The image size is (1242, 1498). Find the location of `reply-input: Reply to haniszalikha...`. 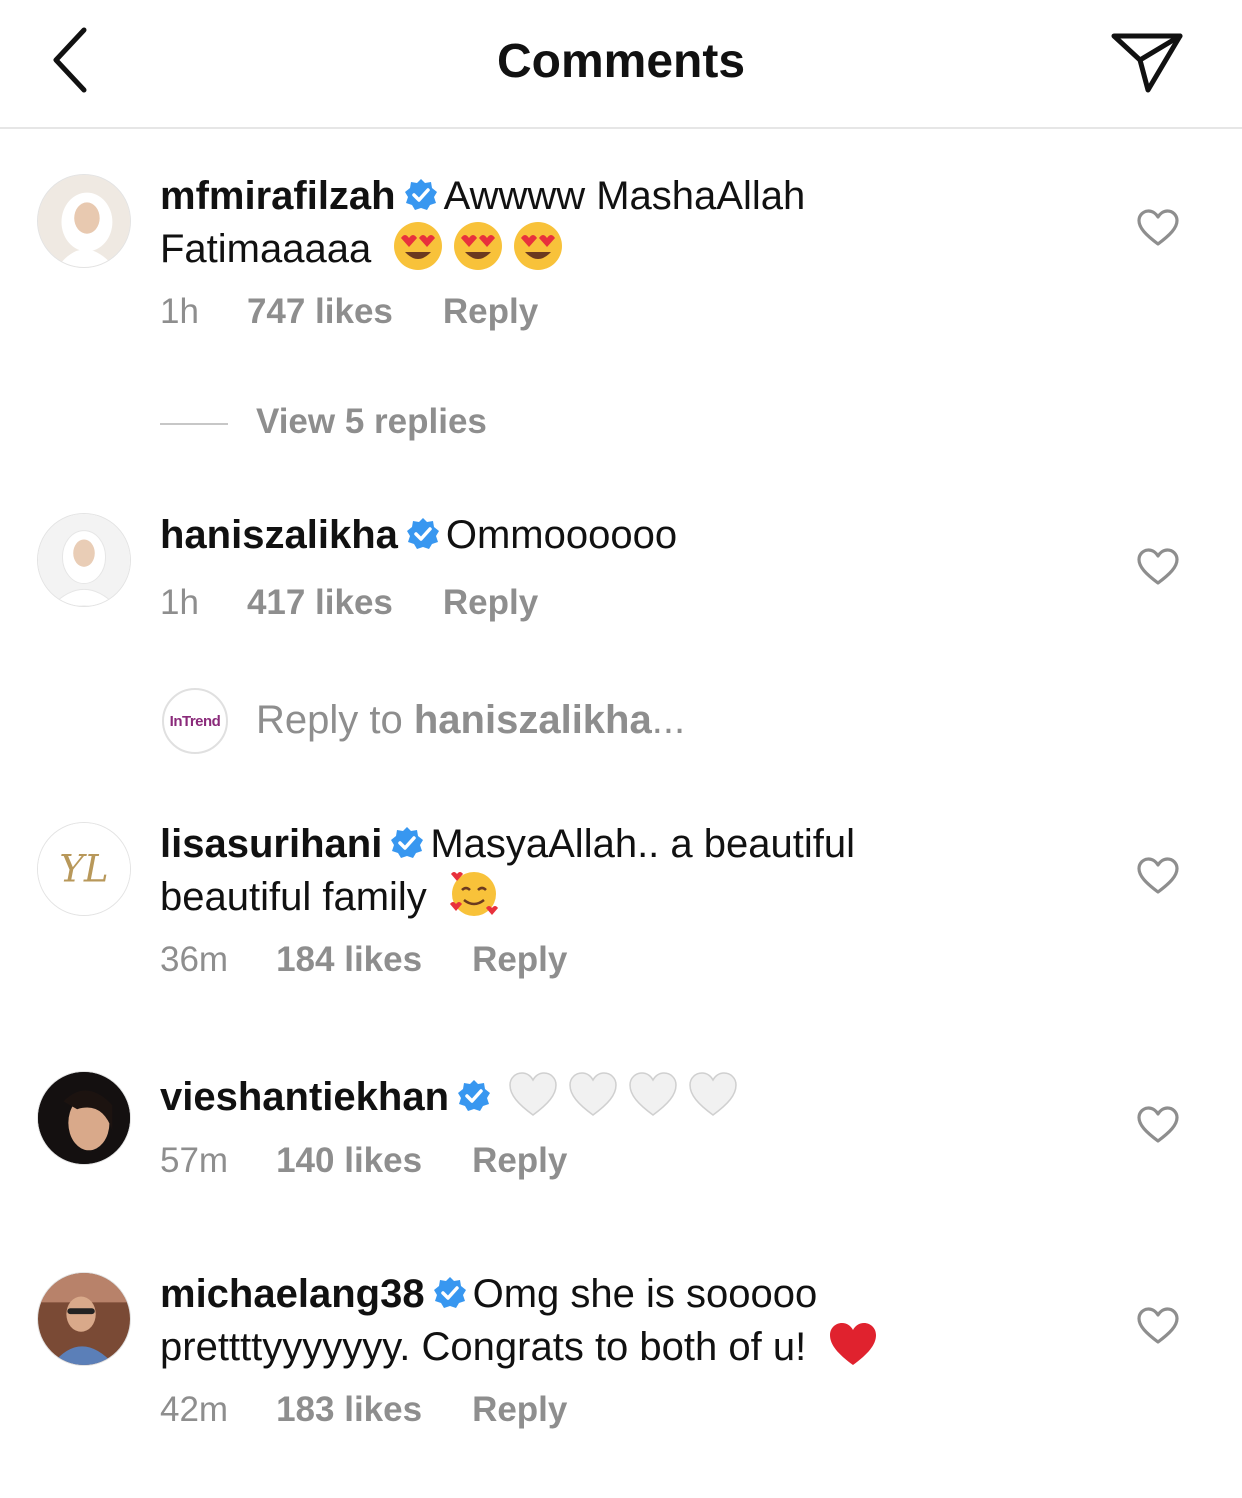

reply-input: Reply to haniszalikha... is located at coordinates (470, 720).